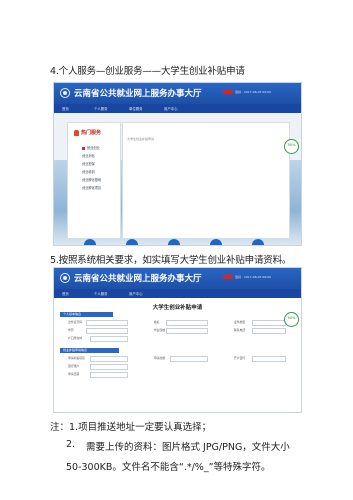 This screenshot has width=353, height=500. I want to click on field-label: 证件类型, so click(240, 322).